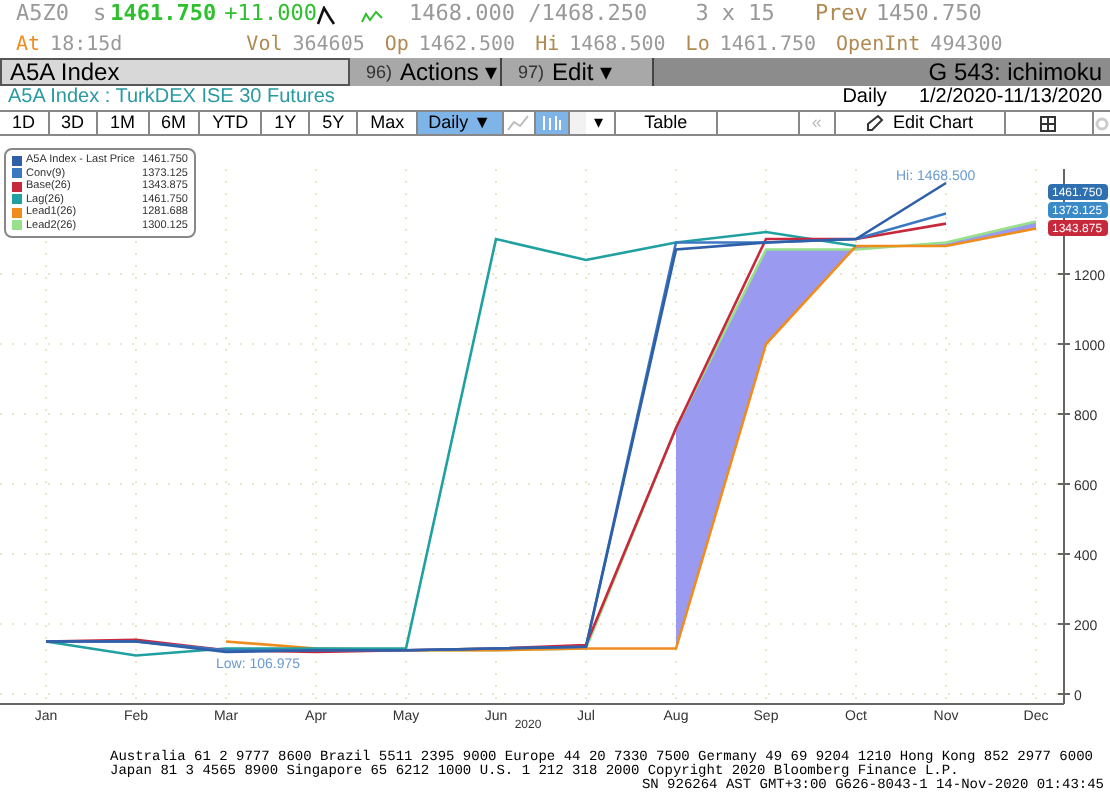 This screenshot has height=800, width=1110. What do you see at coordinates (396, 45) in the screenshot?
I see `stat-label: Op` at bounding box center [396, 45].